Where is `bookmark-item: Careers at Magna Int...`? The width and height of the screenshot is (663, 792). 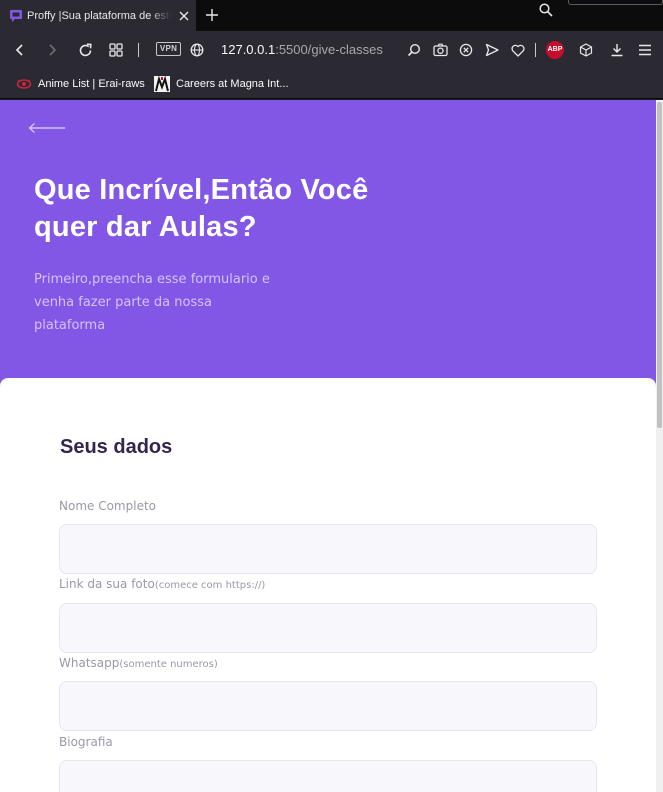
bookmark-item: Careers at Magna Int... is located at coordinates (221, 84).